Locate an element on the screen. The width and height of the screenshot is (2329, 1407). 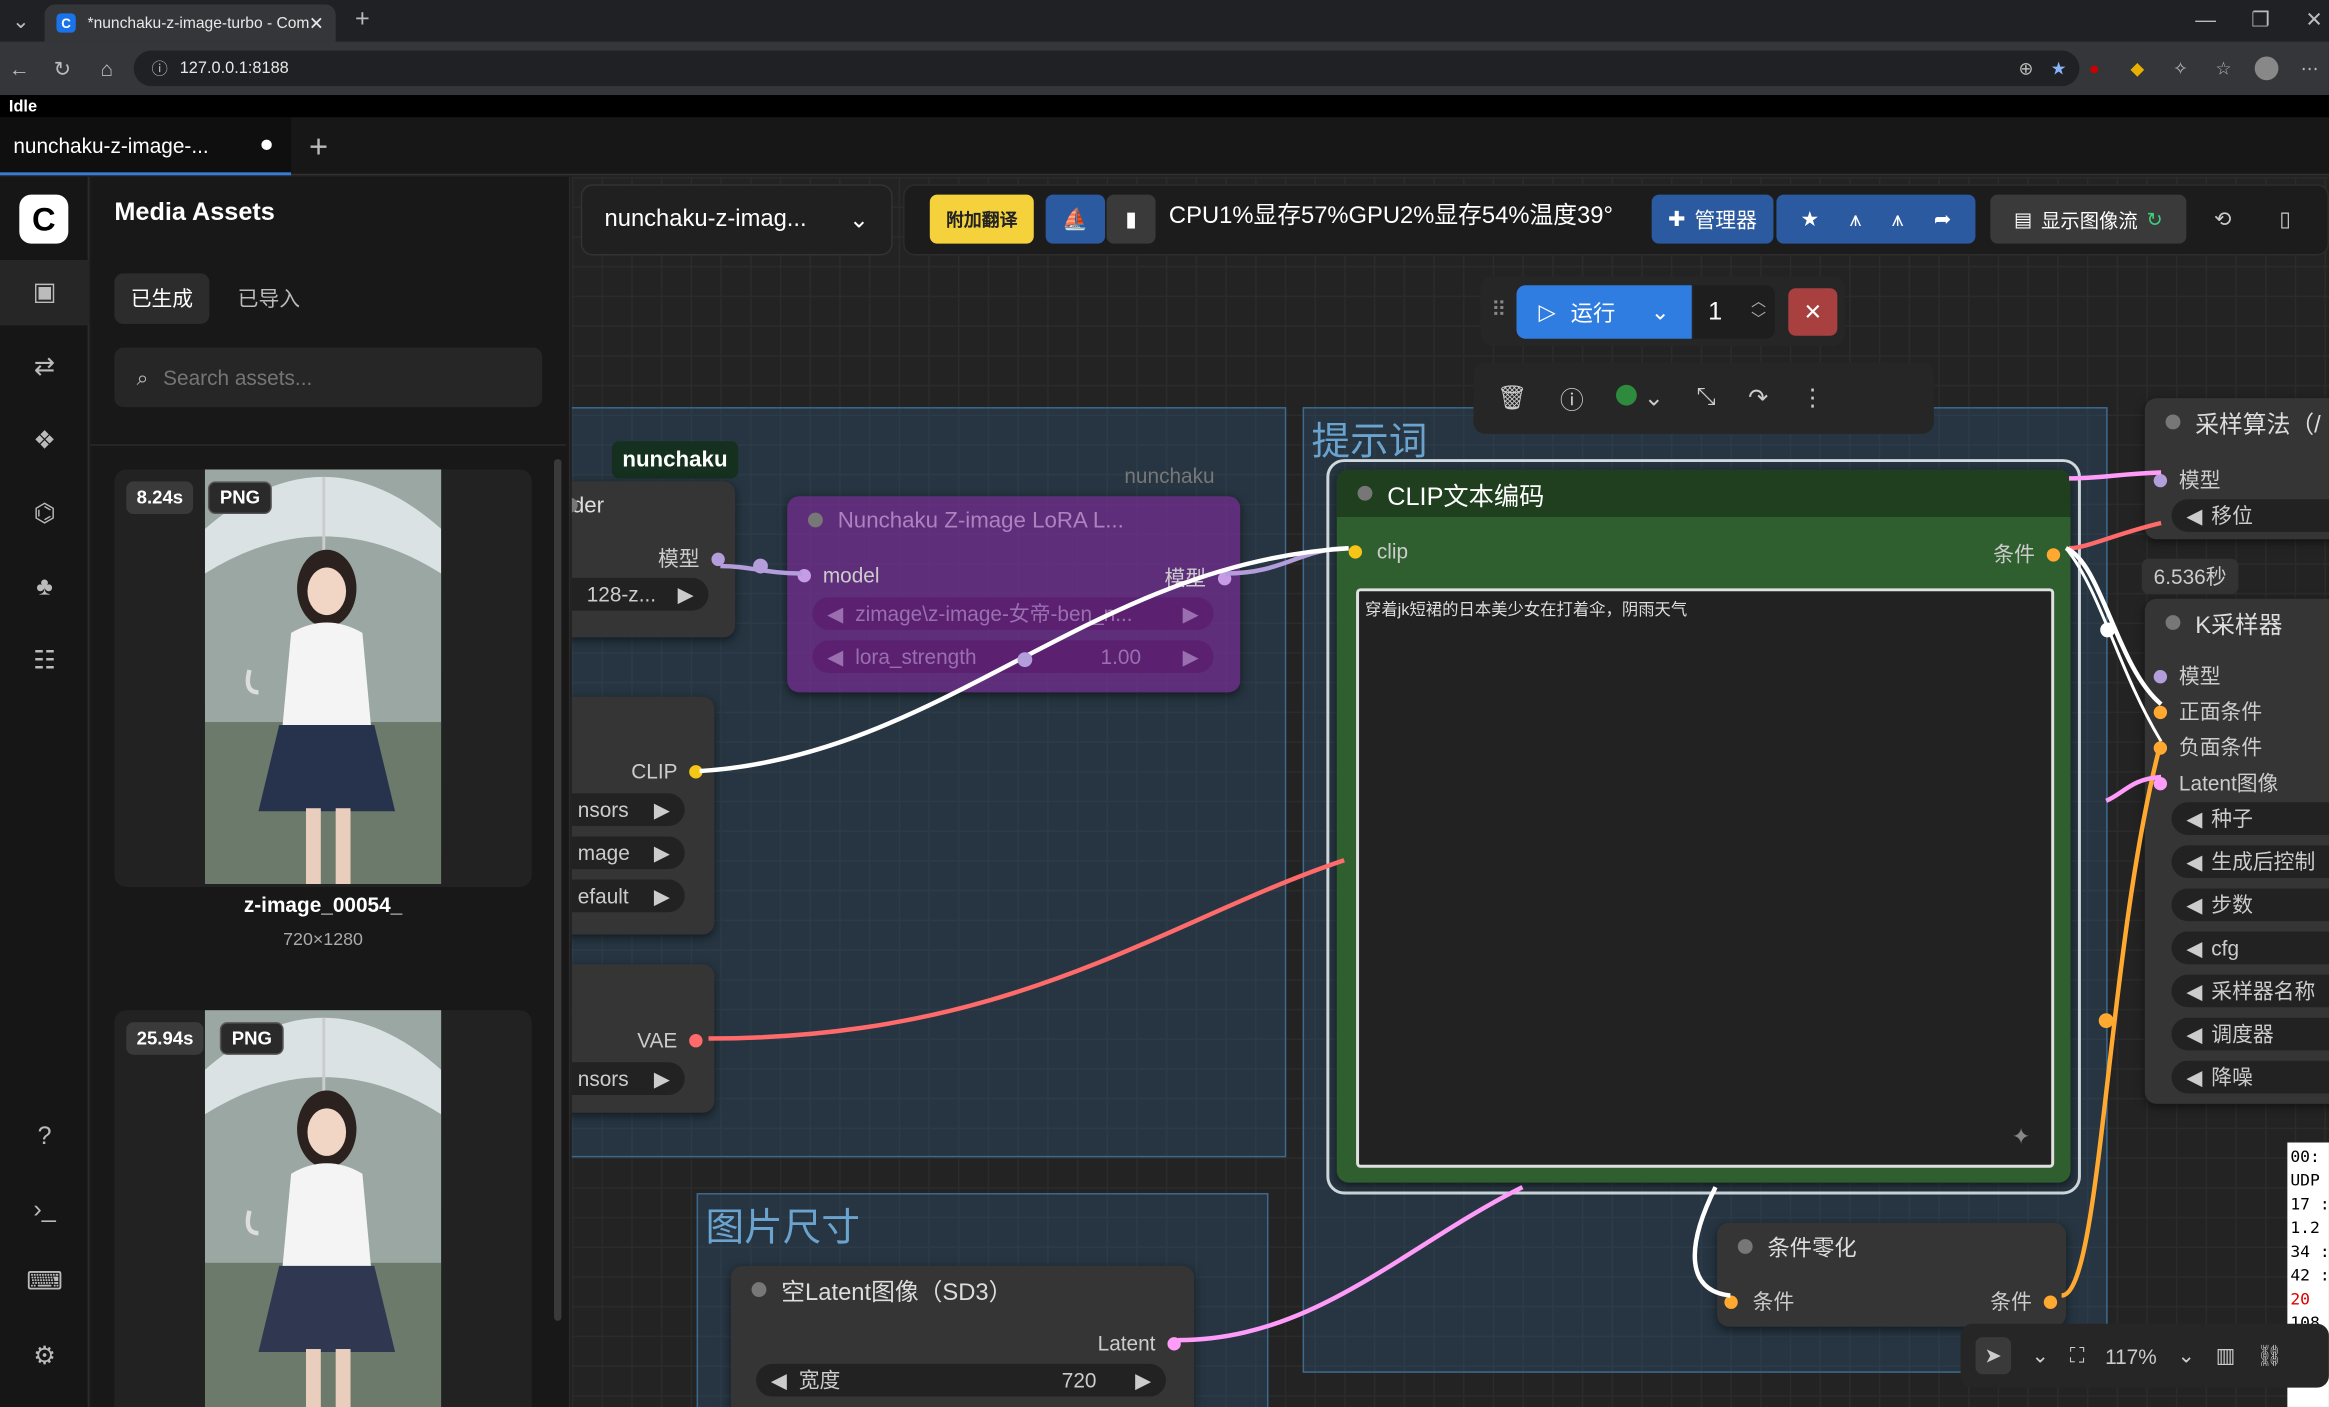
node-library-icon: ⇄ is located at coordinates (44, 366).